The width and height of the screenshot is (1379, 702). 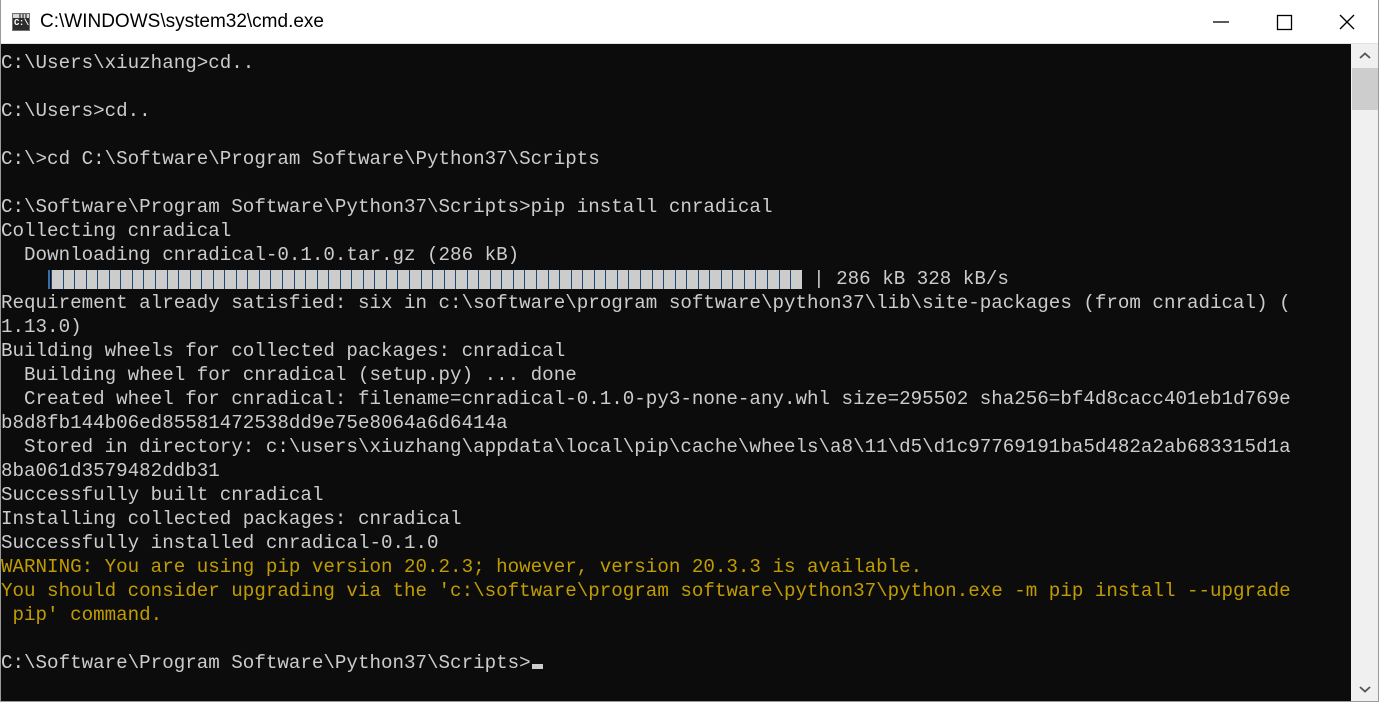 What do you see at coordinates (76, 111) in the screenshot?
I see `console-line: C:\Users>cd..` at bounding box center [76, 111].